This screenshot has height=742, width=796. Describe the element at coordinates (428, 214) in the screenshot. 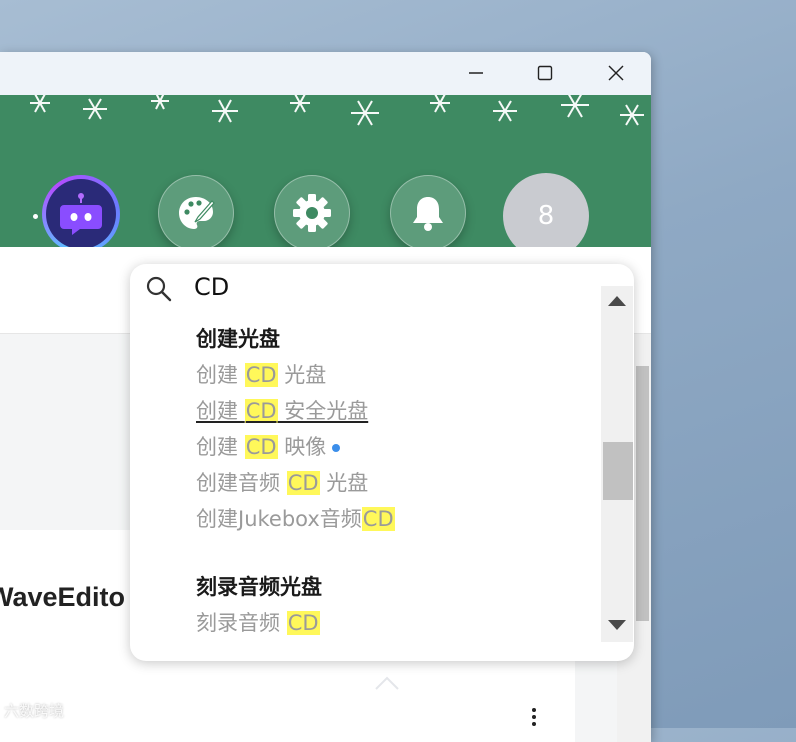

I see `bell-icon` at that location.